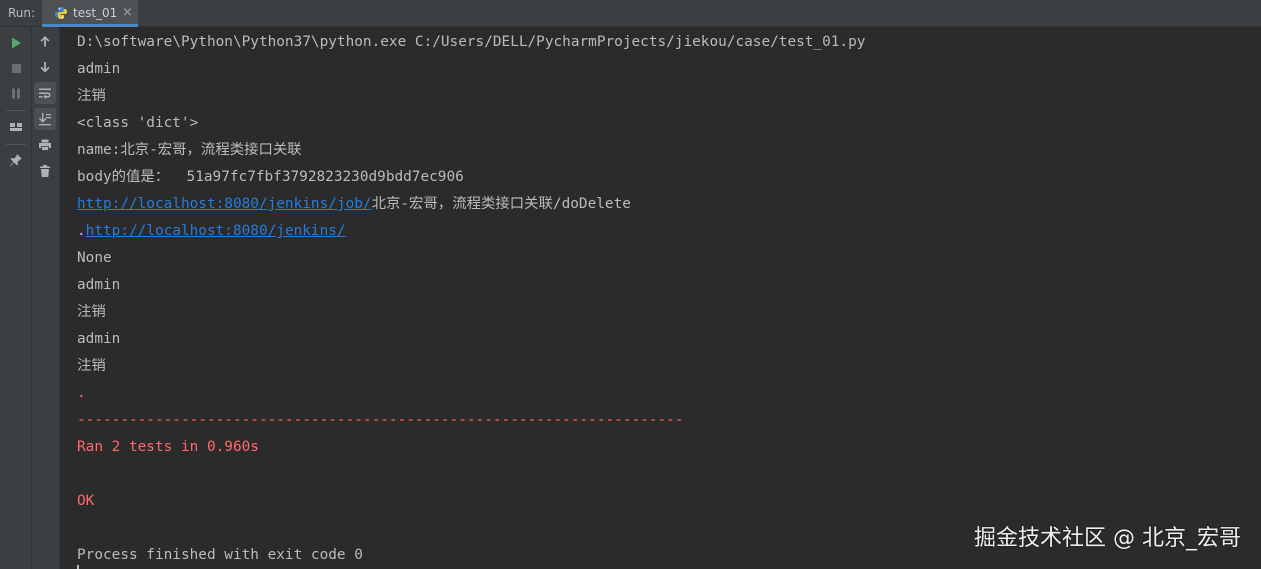 This screenshot has width=1261, height=569. I want to click on run-toolbar-secondary, so click(46, 298).